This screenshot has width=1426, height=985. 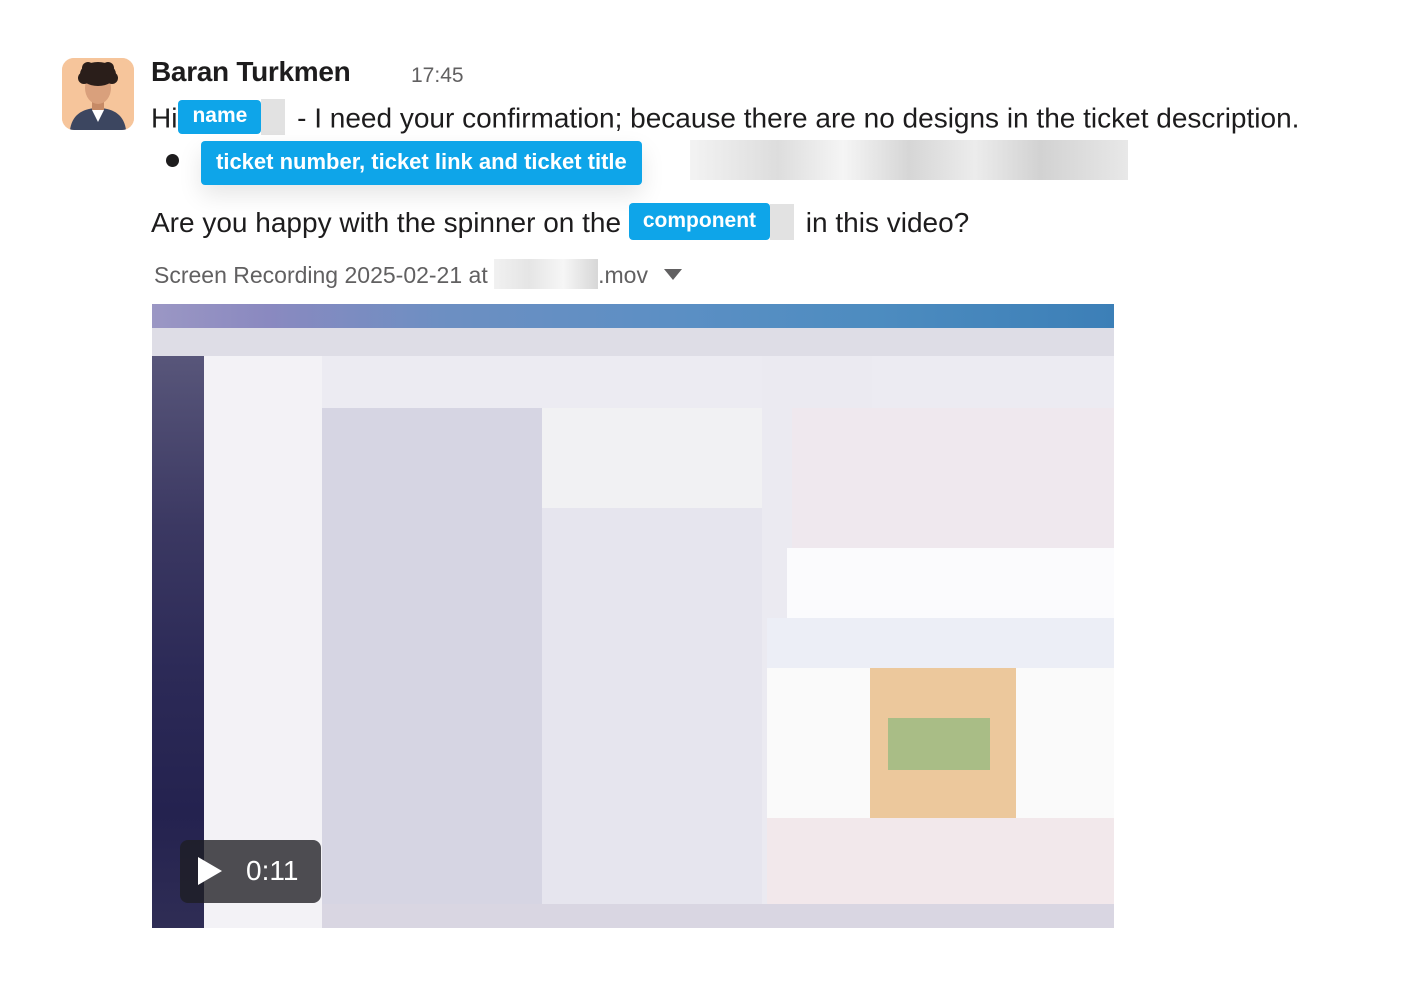 What do you see at coordinates (699, 221) in the screenshot?
I see `component-tag: component` at bounding box center [699, 221].